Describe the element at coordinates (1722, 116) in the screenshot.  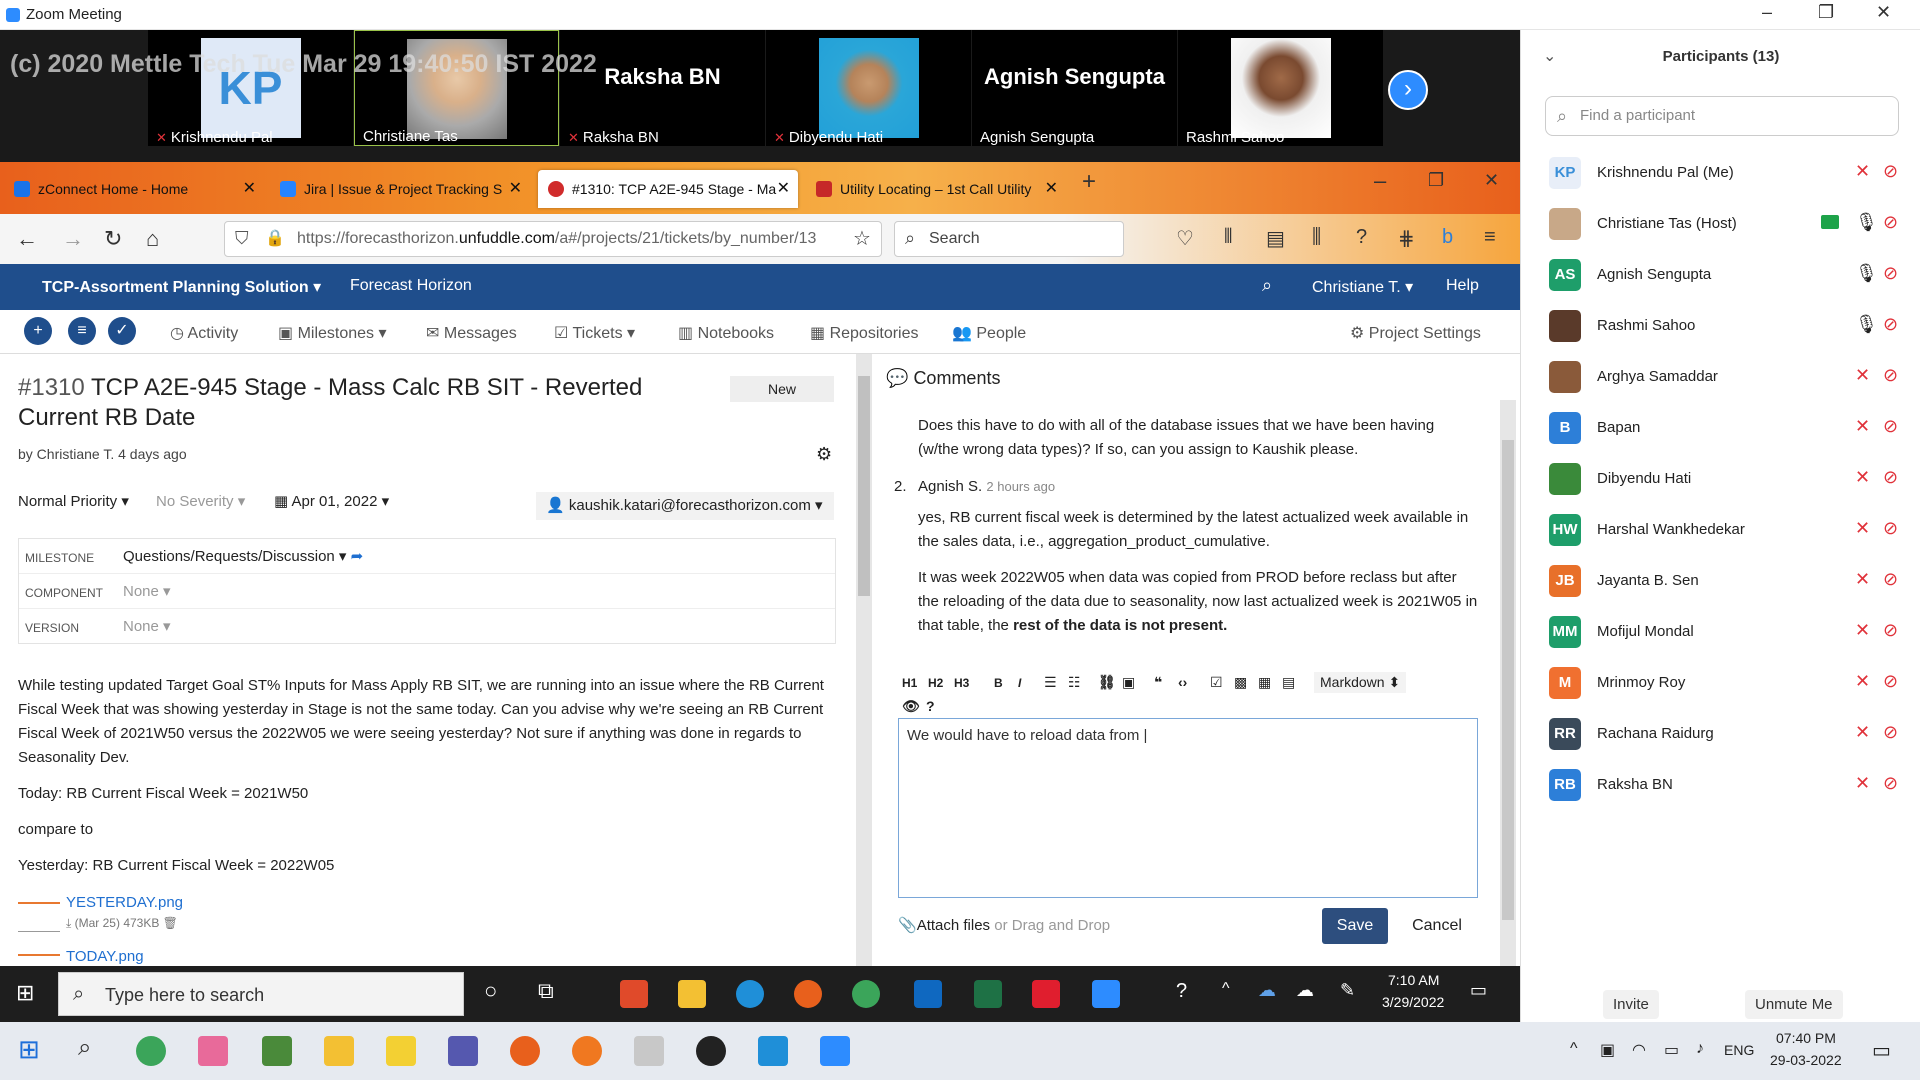
I see `find-participant-input: Find a participant` at that location.